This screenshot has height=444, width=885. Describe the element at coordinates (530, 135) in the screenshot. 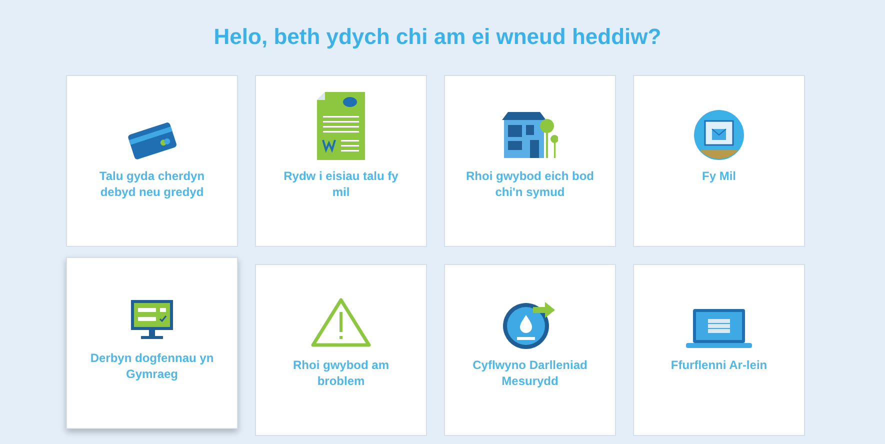

I see `house-icon` at that location.